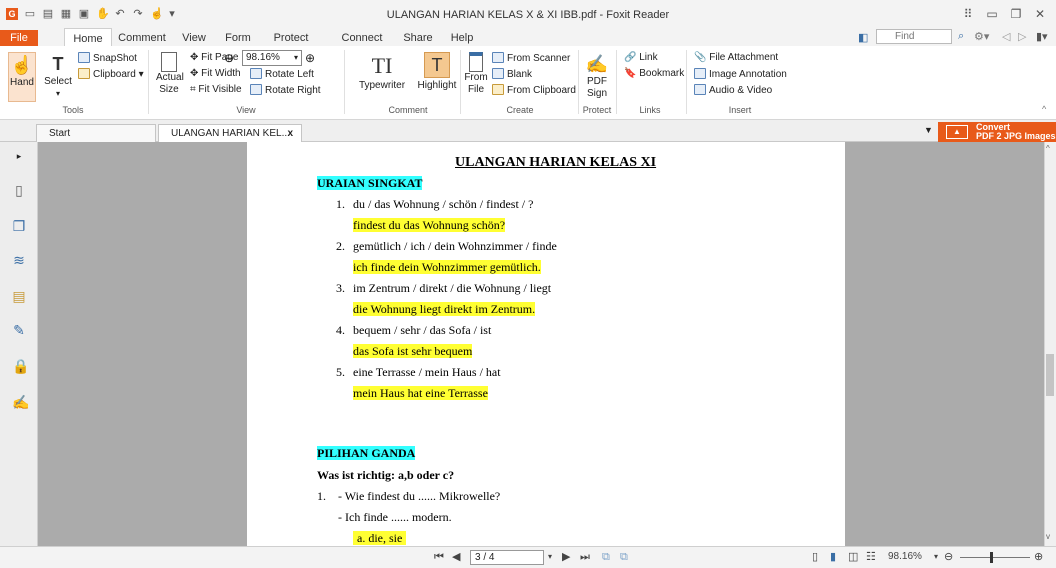  I want to click on tab-comment: Comment, so click(142, 38).